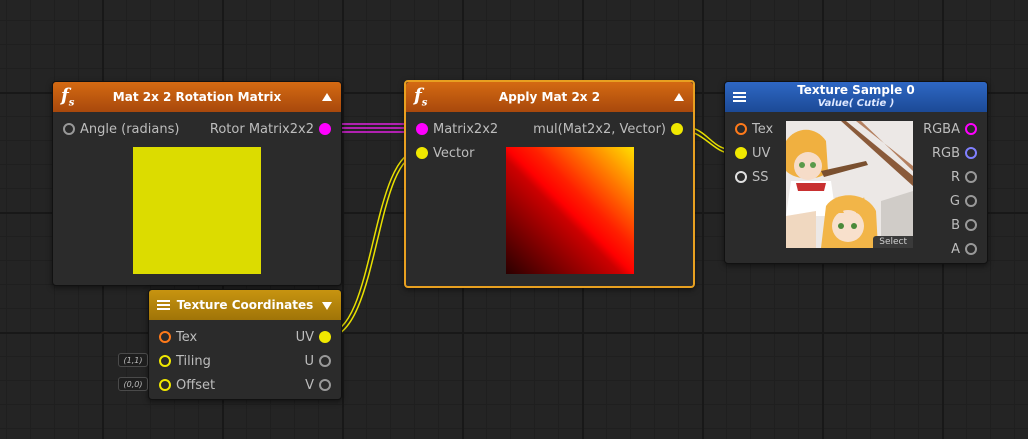  What do you see at coordinates (309, 361) in the screenshot?
I see `port-label: U` at bounding box center [309, 361].